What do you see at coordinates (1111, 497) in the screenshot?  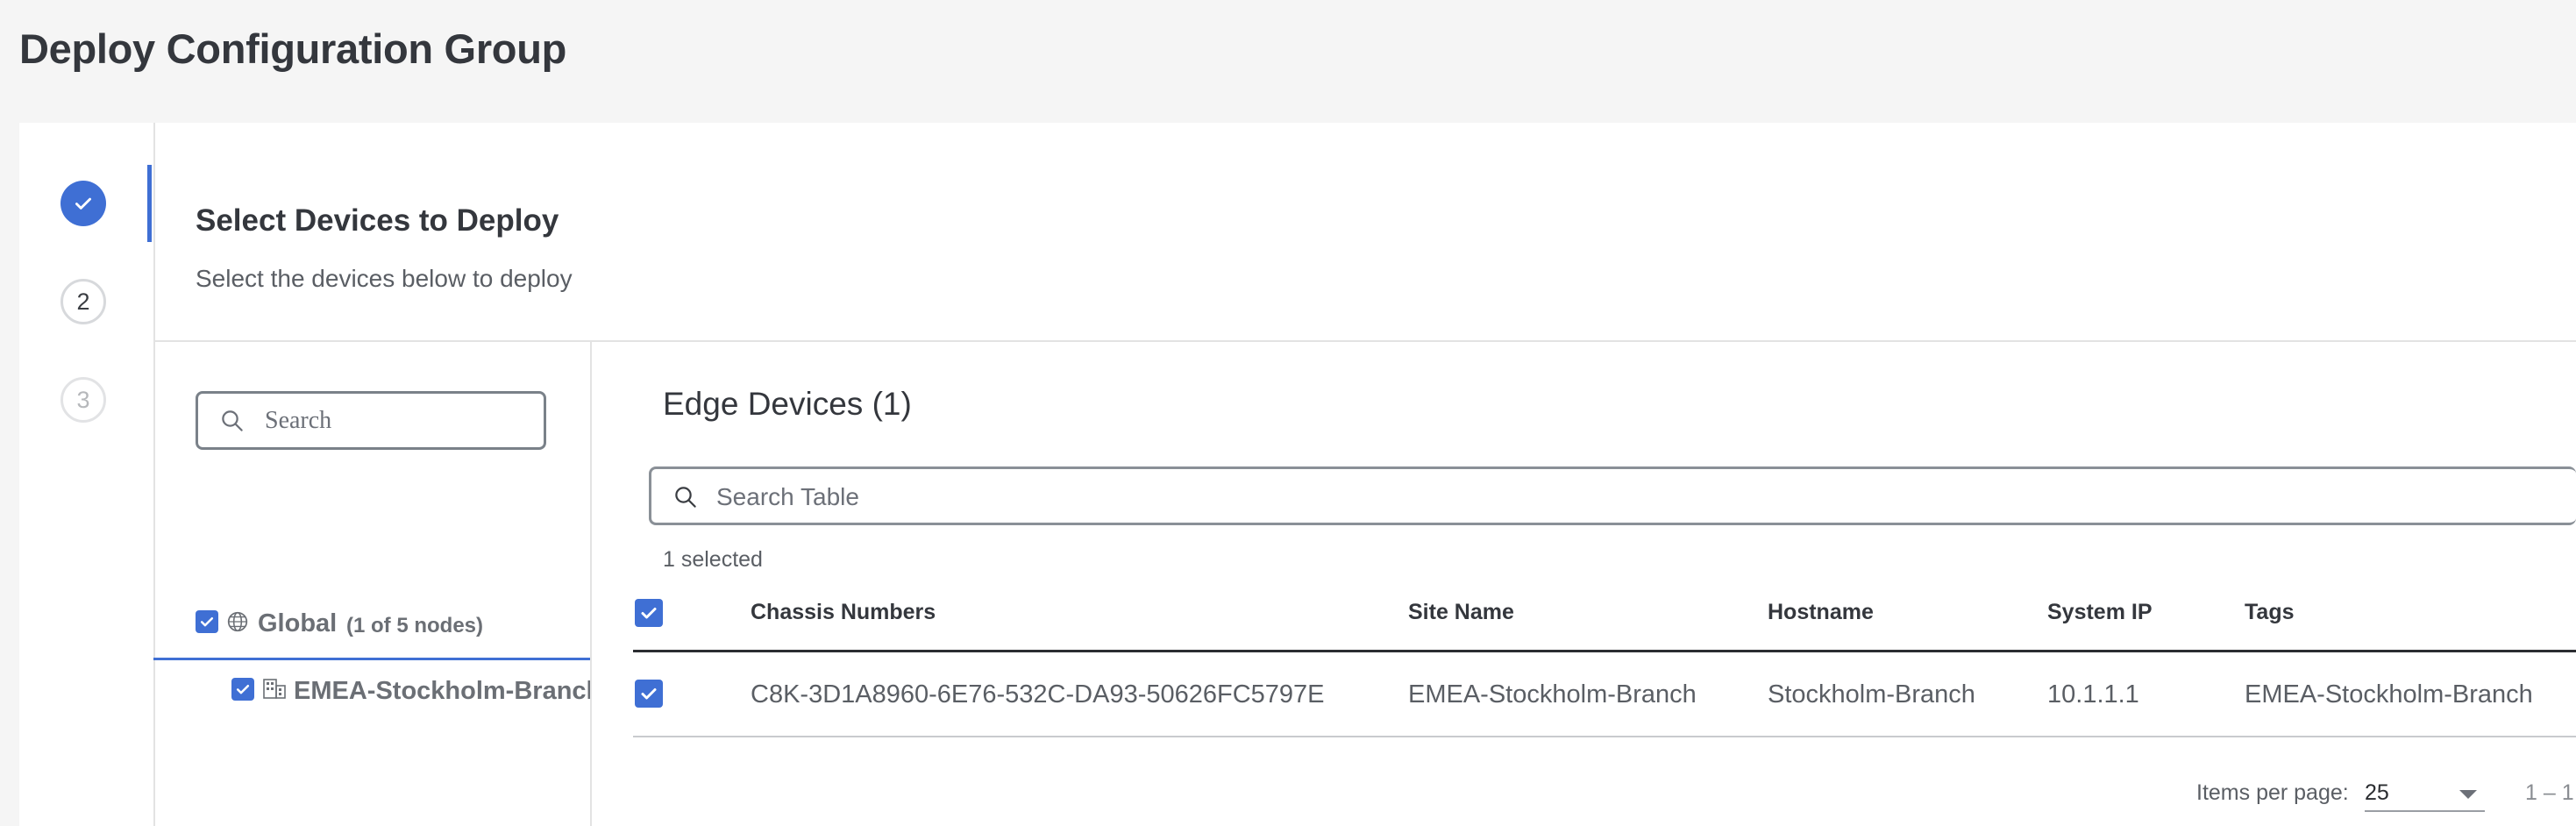 I see `table-search-input` at bounding box center [1111, 497].